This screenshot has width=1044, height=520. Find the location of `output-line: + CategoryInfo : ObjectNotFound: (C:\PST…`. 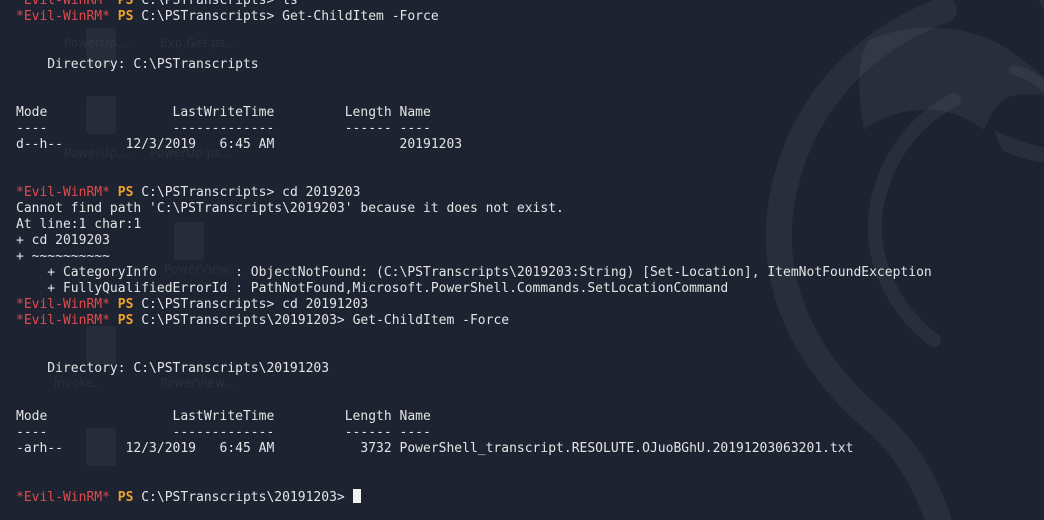

output-line: + CategoryInfo : ObjectNotFound: (C:\PST… is located at coordinates (474, 272).